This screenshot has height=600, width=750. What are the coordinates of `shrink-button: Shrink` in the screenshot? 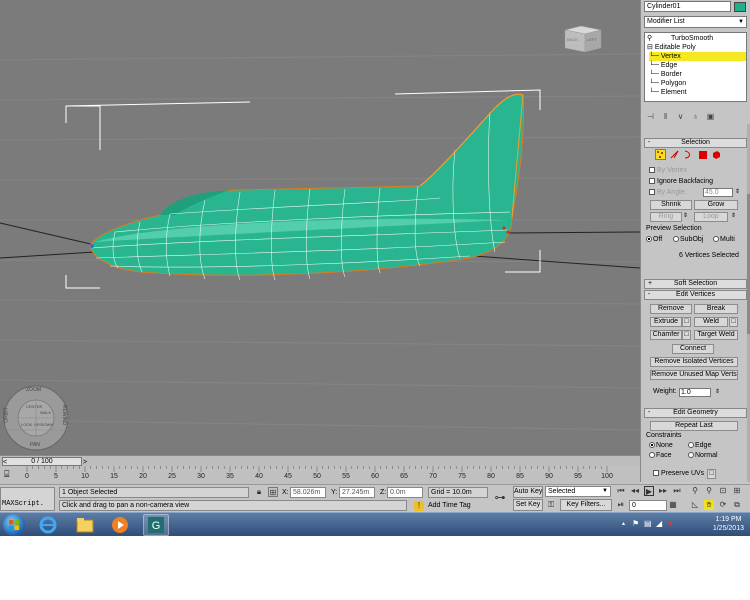 It's located at (671, 205).